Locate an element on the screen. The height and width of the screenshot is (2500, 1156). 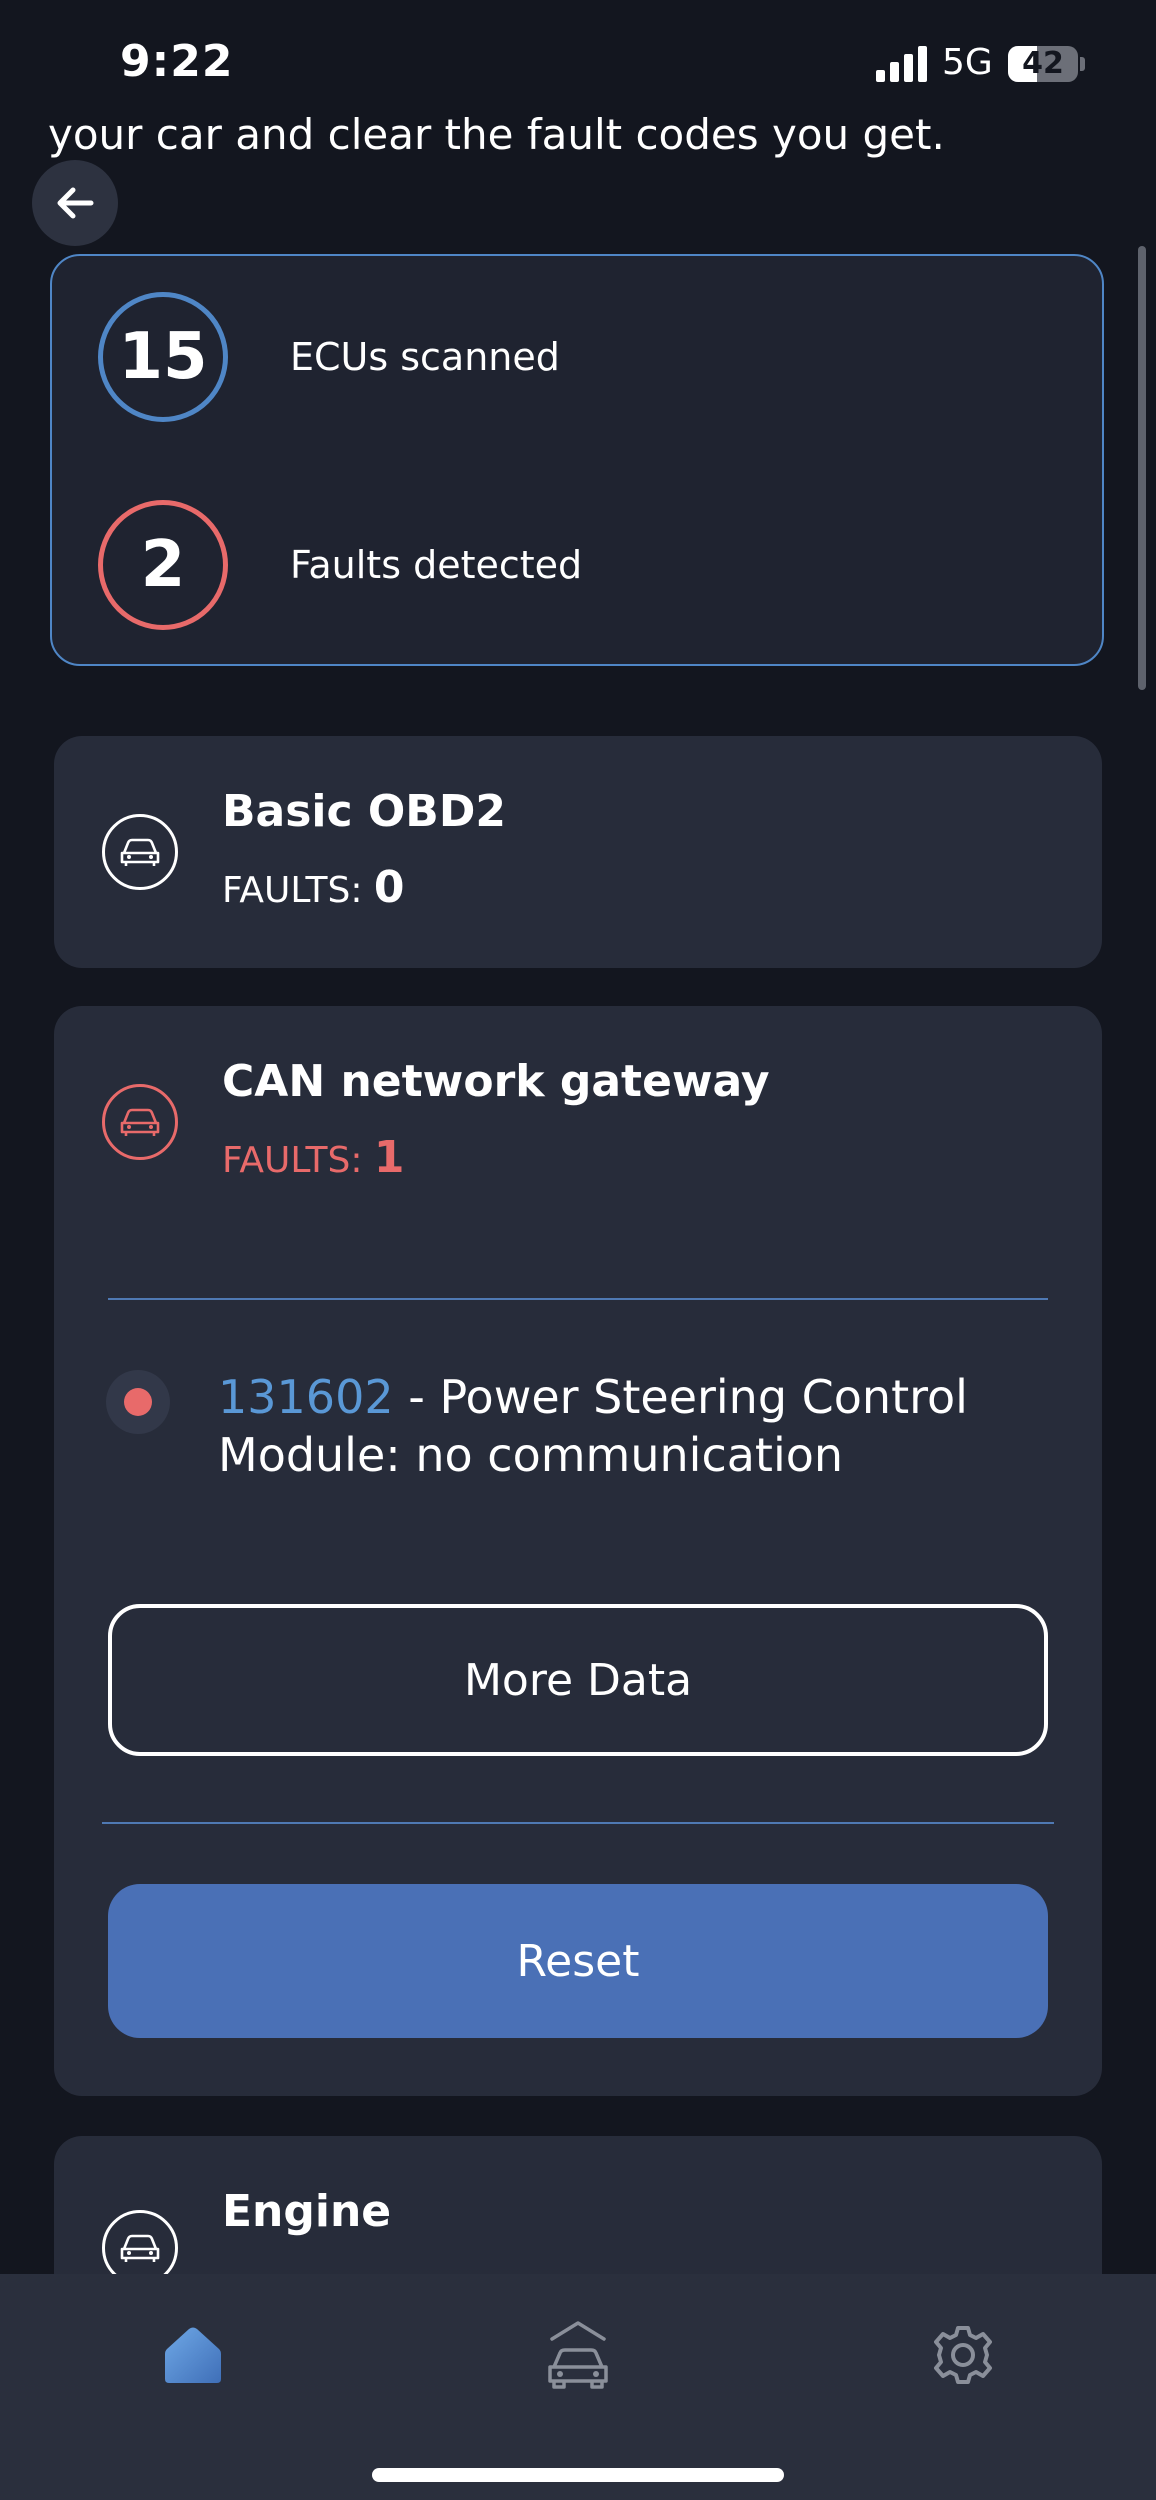
network-type: 5G is located at coordinates (967, 62).